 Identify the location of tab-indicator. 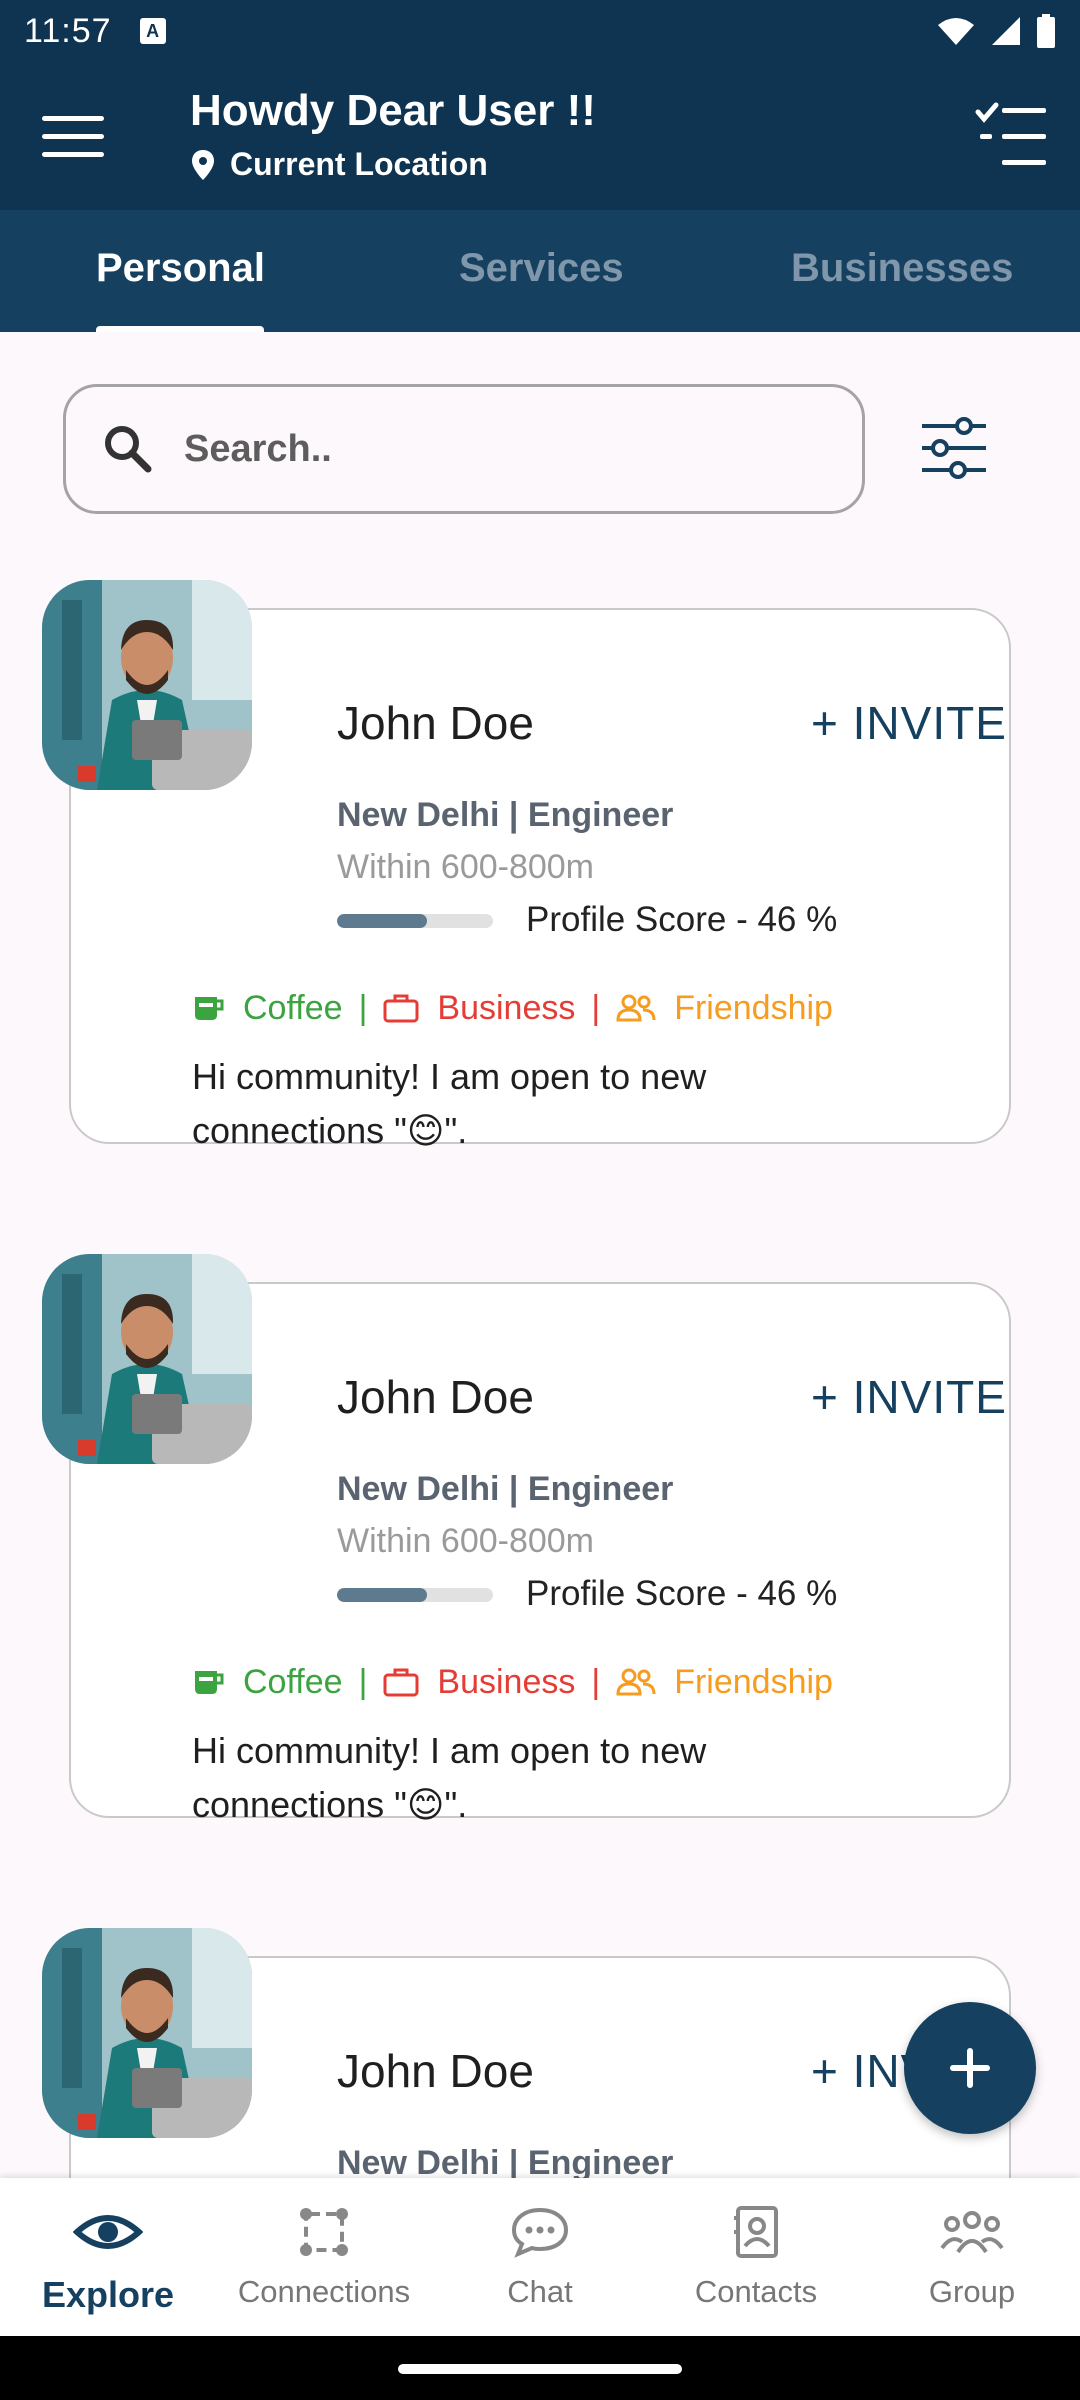
(180, 329).